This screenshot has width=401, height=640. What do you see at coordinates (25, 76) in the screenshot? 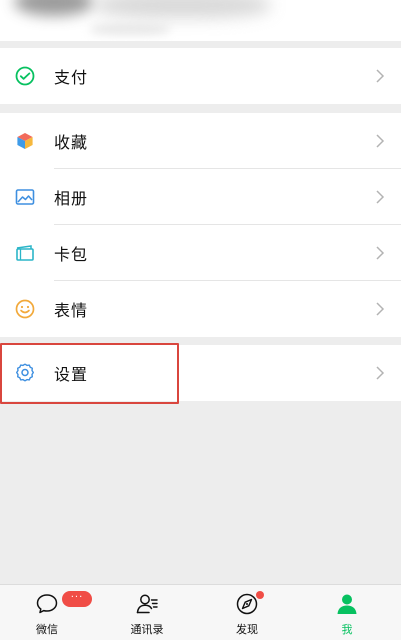
I see `wechat-pay-icon` at bounding box center [25, 76].